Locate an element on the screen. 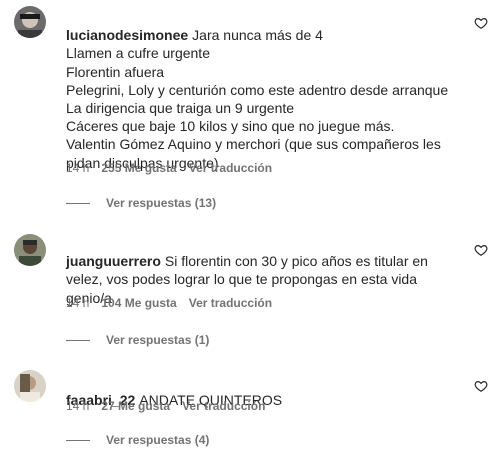 The width and height of the screenshot is (500, 455). like-count: 255 Me gusta is located at coordinates (138, 168).